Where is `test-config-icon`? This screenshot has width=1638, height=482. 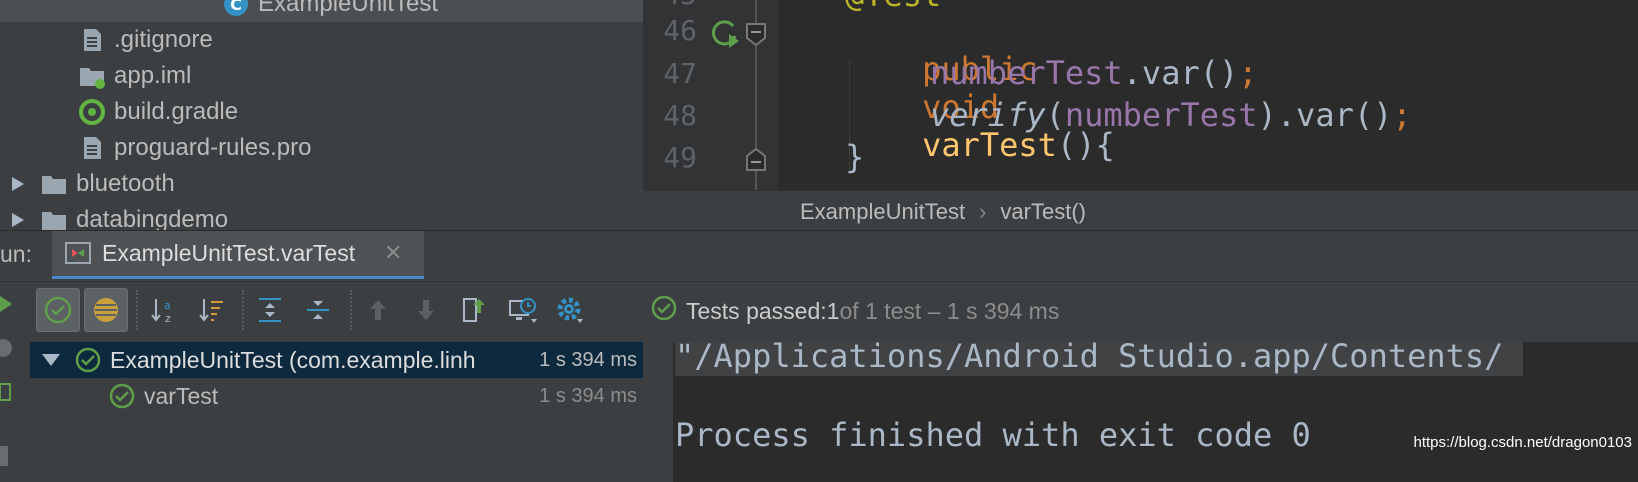
test-config-icon is located at coordinates (78, 255).